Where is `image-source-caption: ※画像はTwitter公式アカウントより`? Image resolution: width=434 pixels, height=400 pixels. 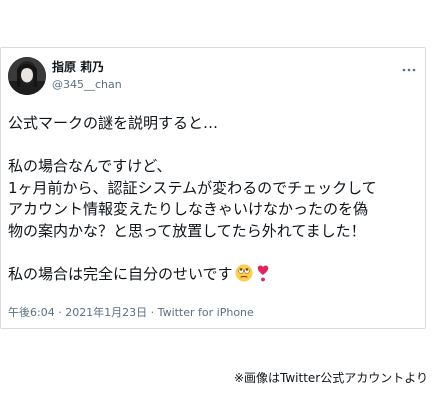 image-source-caption: ※画像はTwitter公式アカウントより is located at coordinates (330, 378).